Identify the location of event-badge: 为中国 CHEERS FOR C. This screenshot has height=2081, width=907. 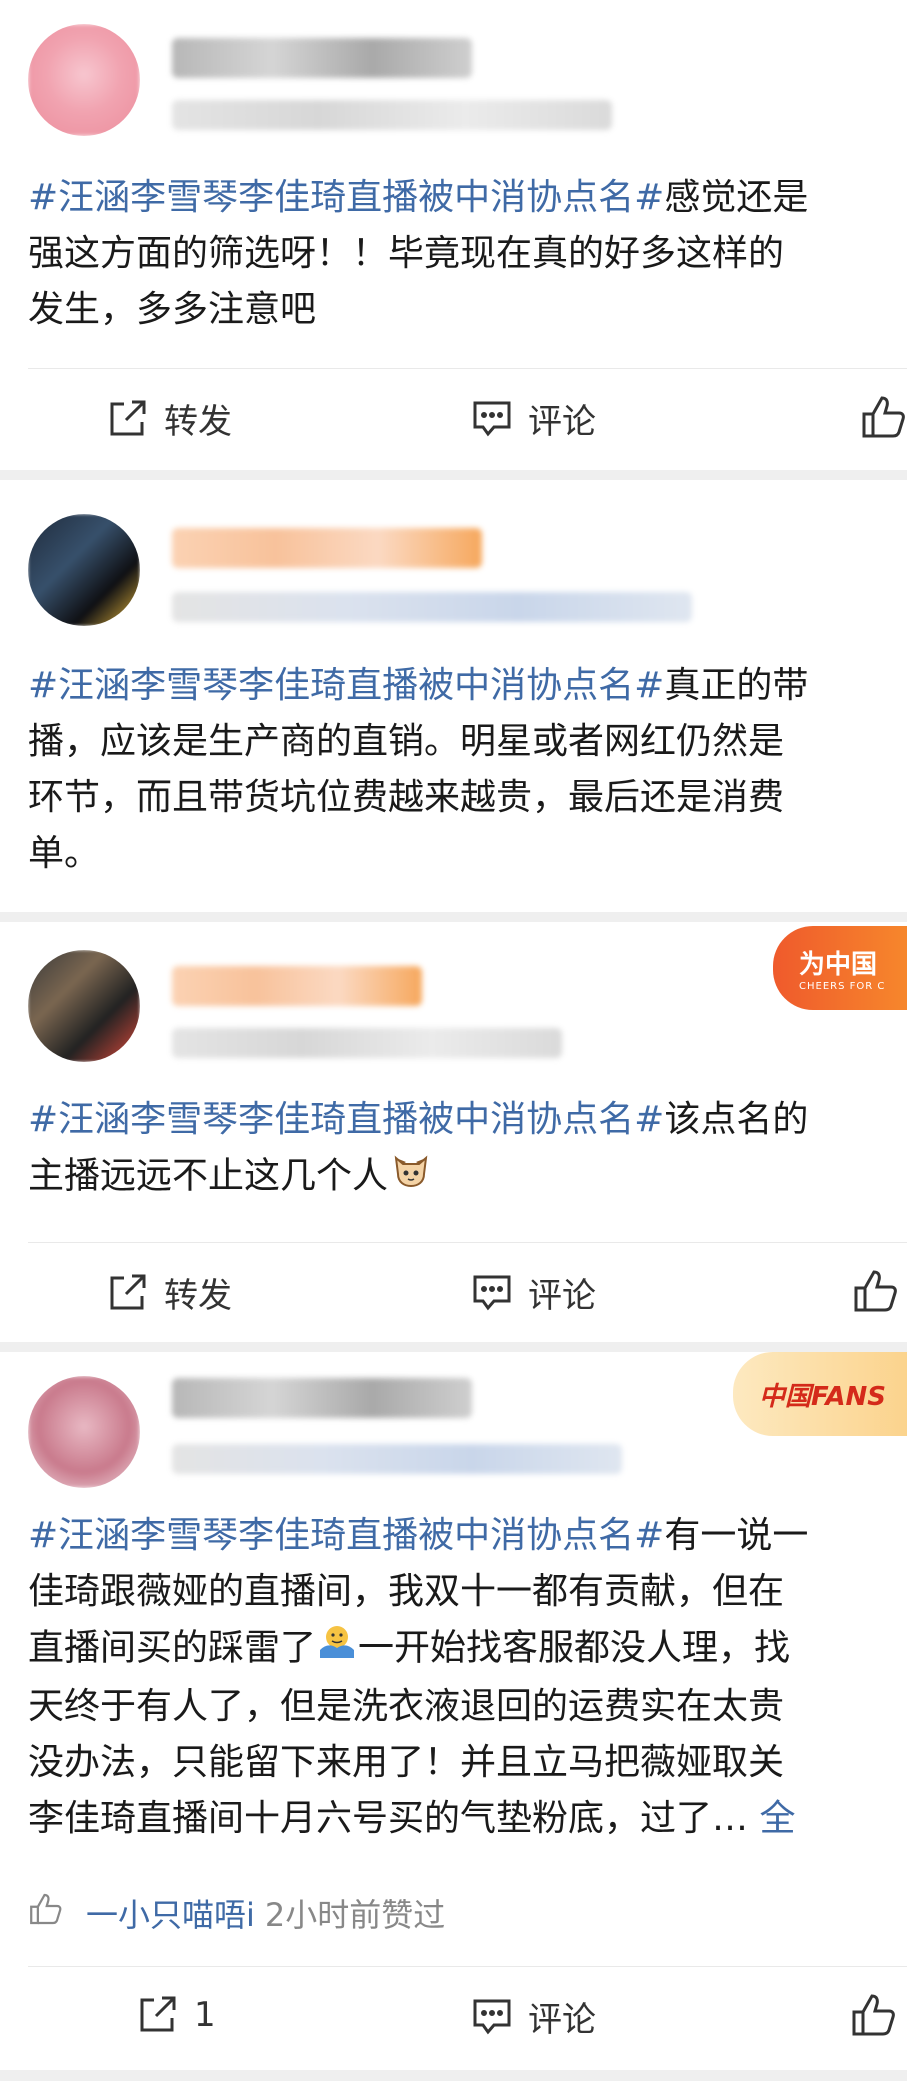
(840, 968).